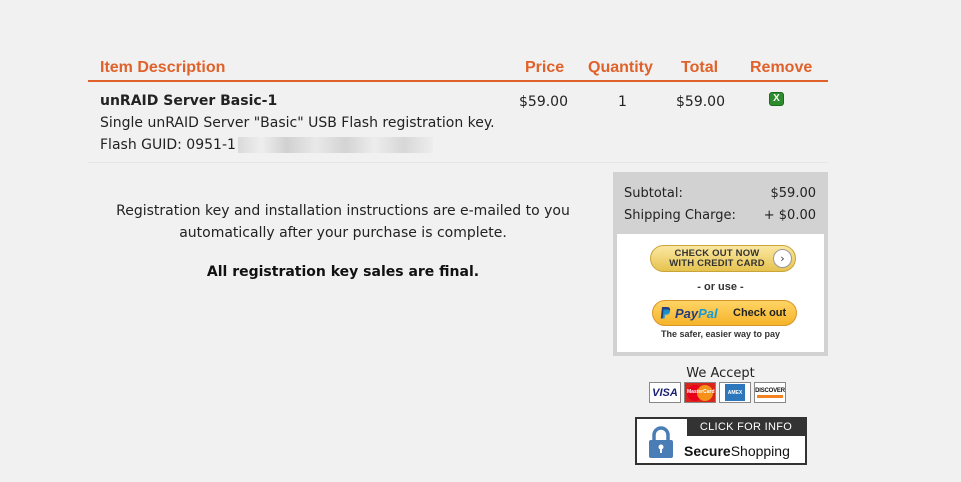 The width and height of the screenshot is (961, 482). I want to click on or-use-divider: - or use -, so click(720, 287).